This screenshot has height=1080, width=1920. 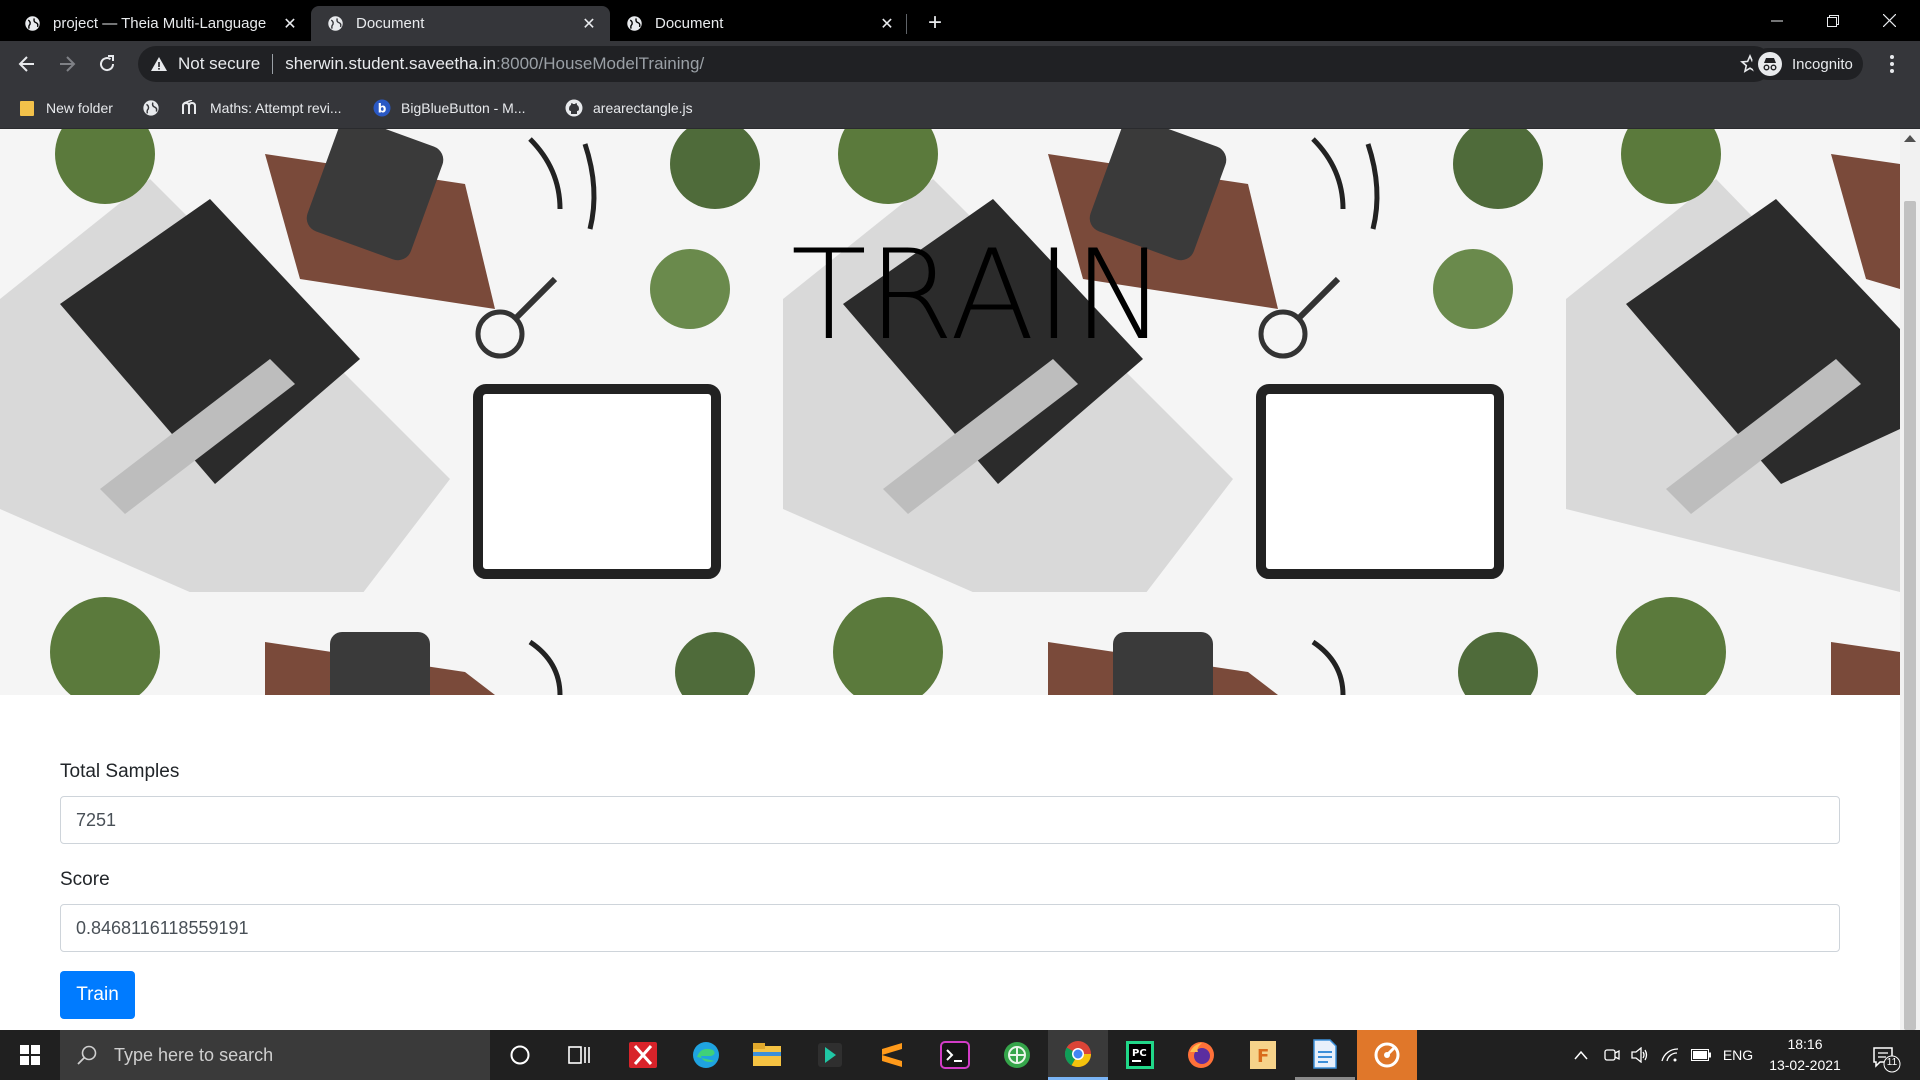 What do you see at coordinates (759, 23) in the screenshot?
I see `tab-document: Document ✕` at bounding box center [759, 23].